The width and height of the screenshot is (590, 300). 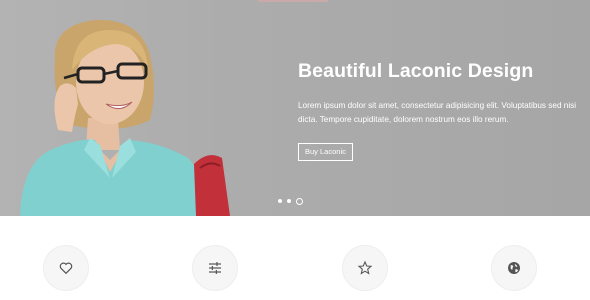 I want to click on globe-icon, so click(x=514, y=268).